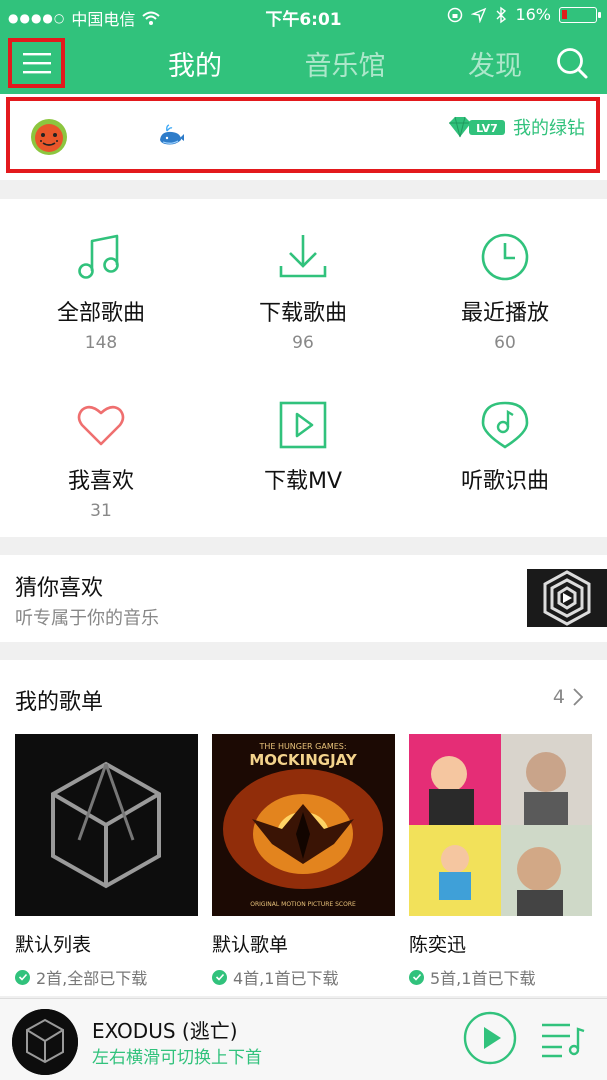  Describe the element at coordinates (303, 760) in the screenshot. I see `cover-subtitle-text: MOCKINGJAY` at that location.